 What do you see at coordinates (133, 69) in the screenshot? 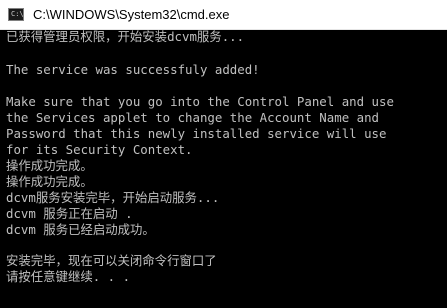
I see `console-line: The service was successfuly added!` at bounding box center [133, 69].